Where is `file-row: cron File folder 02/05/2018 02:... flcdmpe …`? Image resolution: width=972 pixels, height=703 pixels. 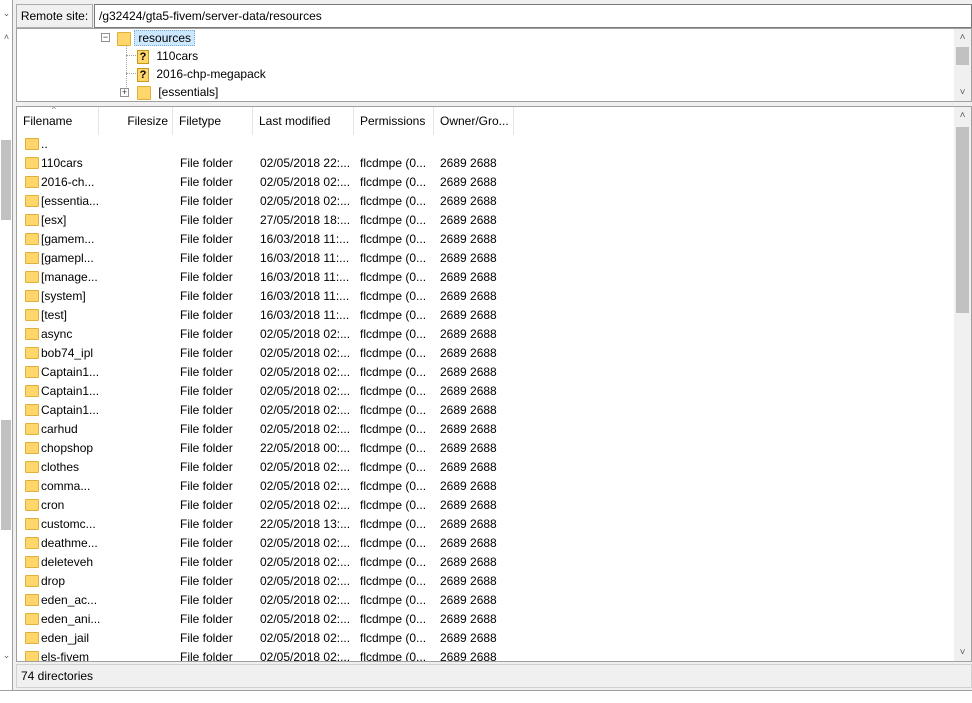 file-row: cron File folder 02/05/2018 02:... flcdmpe … is located at coordinates (486, 505).